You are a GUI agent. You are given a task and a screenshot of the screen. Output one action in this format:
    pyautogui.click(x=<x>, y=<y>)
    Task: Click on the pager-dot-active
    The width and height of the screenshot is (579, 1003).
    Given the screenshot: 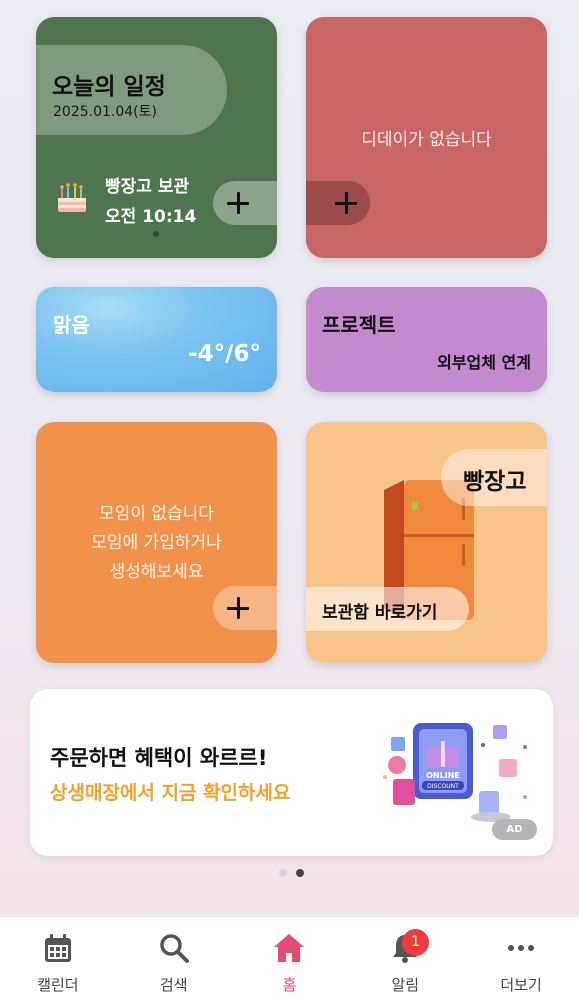 What is the action you would take?
    pyautogui.click(x=300, y=873)
    